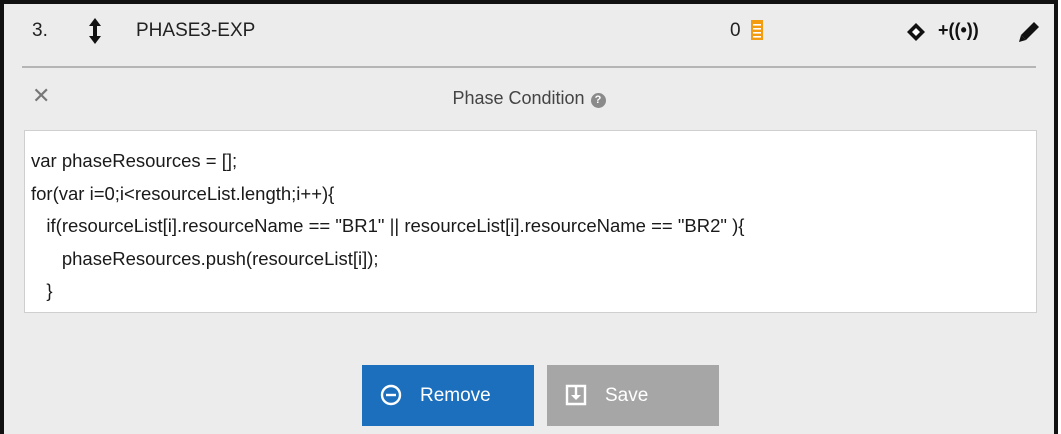 The image size is (1061, 434). I want to click on remove-button-label: Remove, so click(455, 395).